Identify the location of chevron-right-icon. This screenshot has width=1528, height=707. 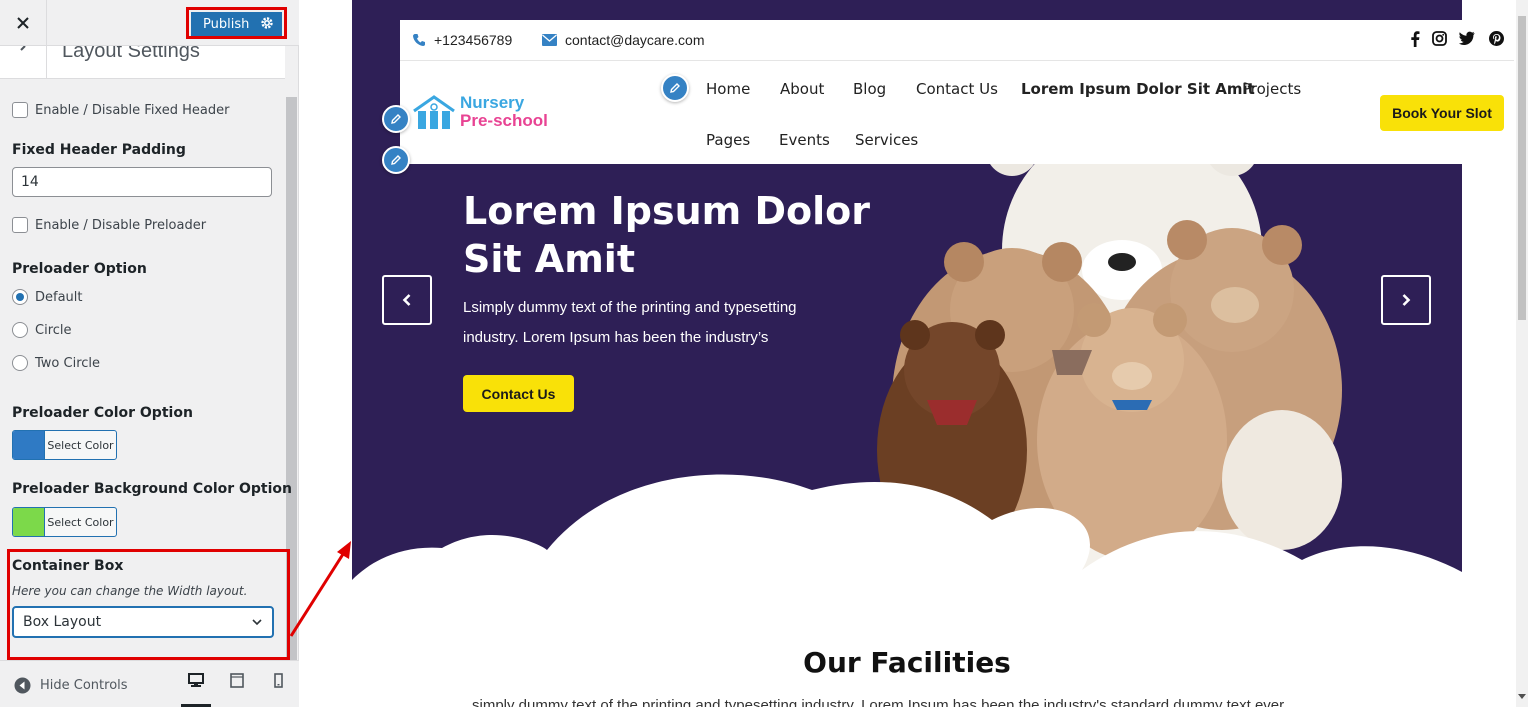
(1406, 300).